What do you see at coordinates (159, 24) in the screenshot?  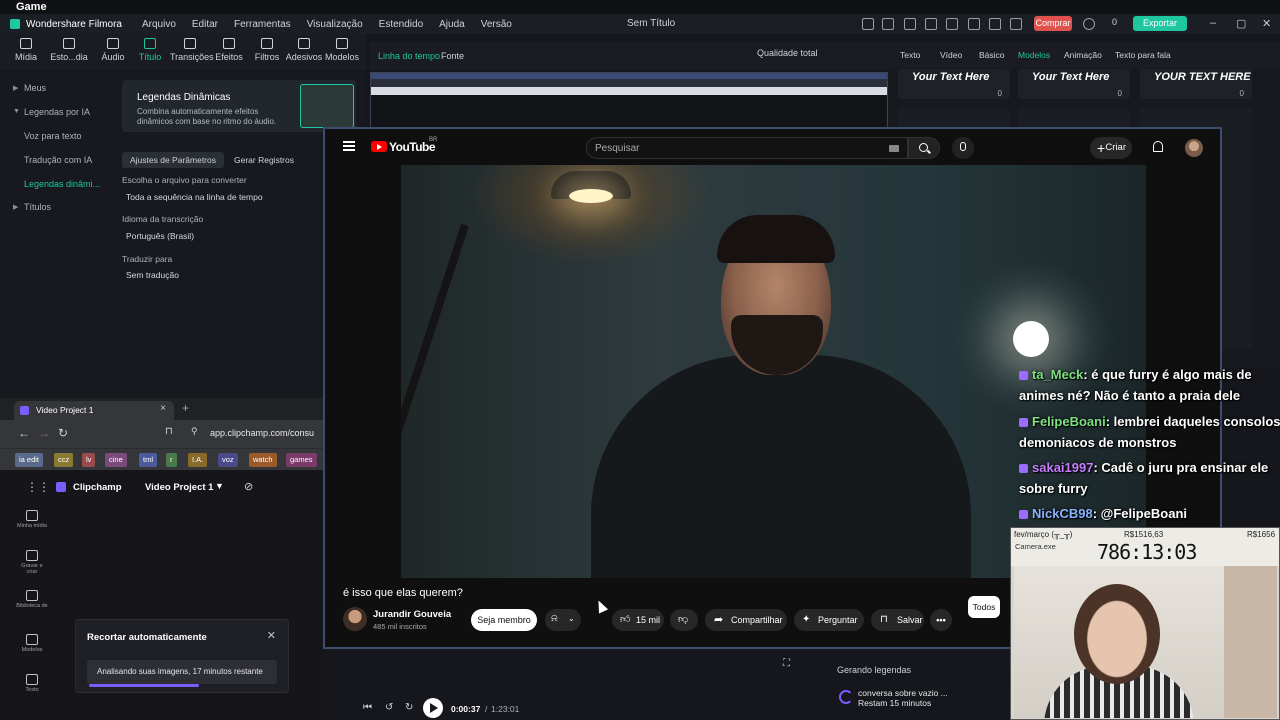 I see `menu-arquivo: Arquivo` at bounding box center [159, 24].